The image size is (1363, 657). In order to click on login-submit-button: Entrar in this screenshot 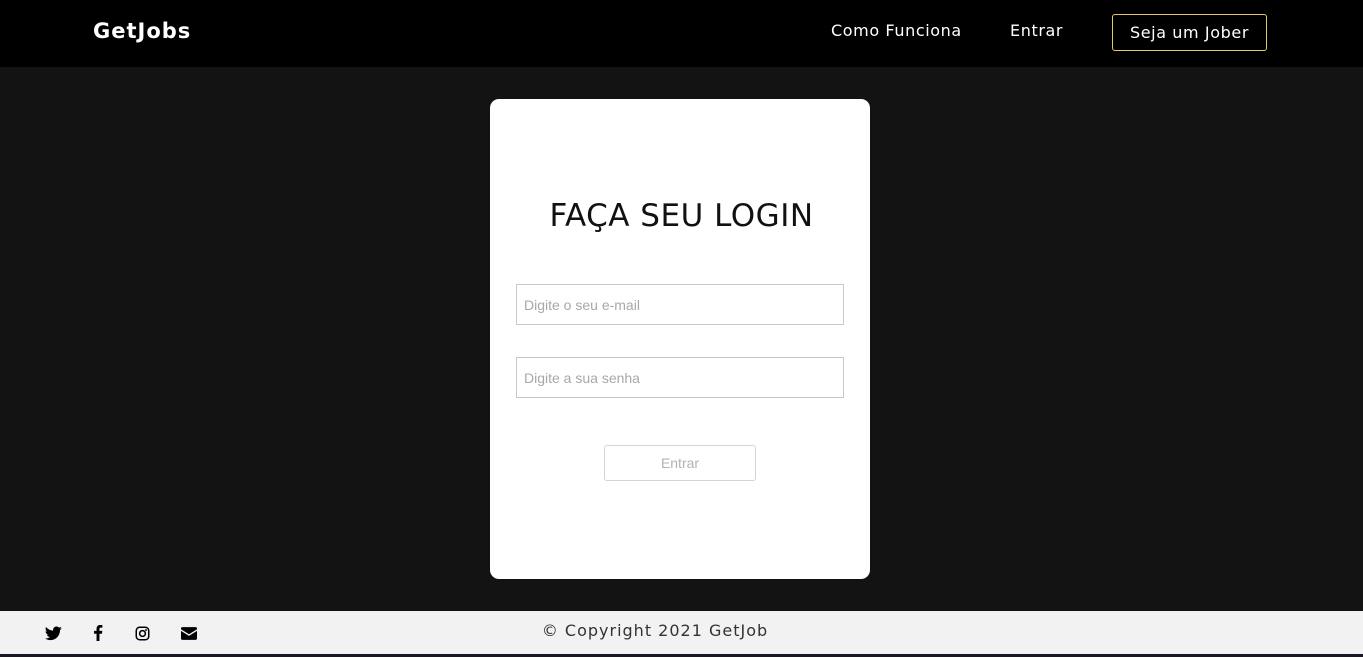, I will do `click(680, 463)`.